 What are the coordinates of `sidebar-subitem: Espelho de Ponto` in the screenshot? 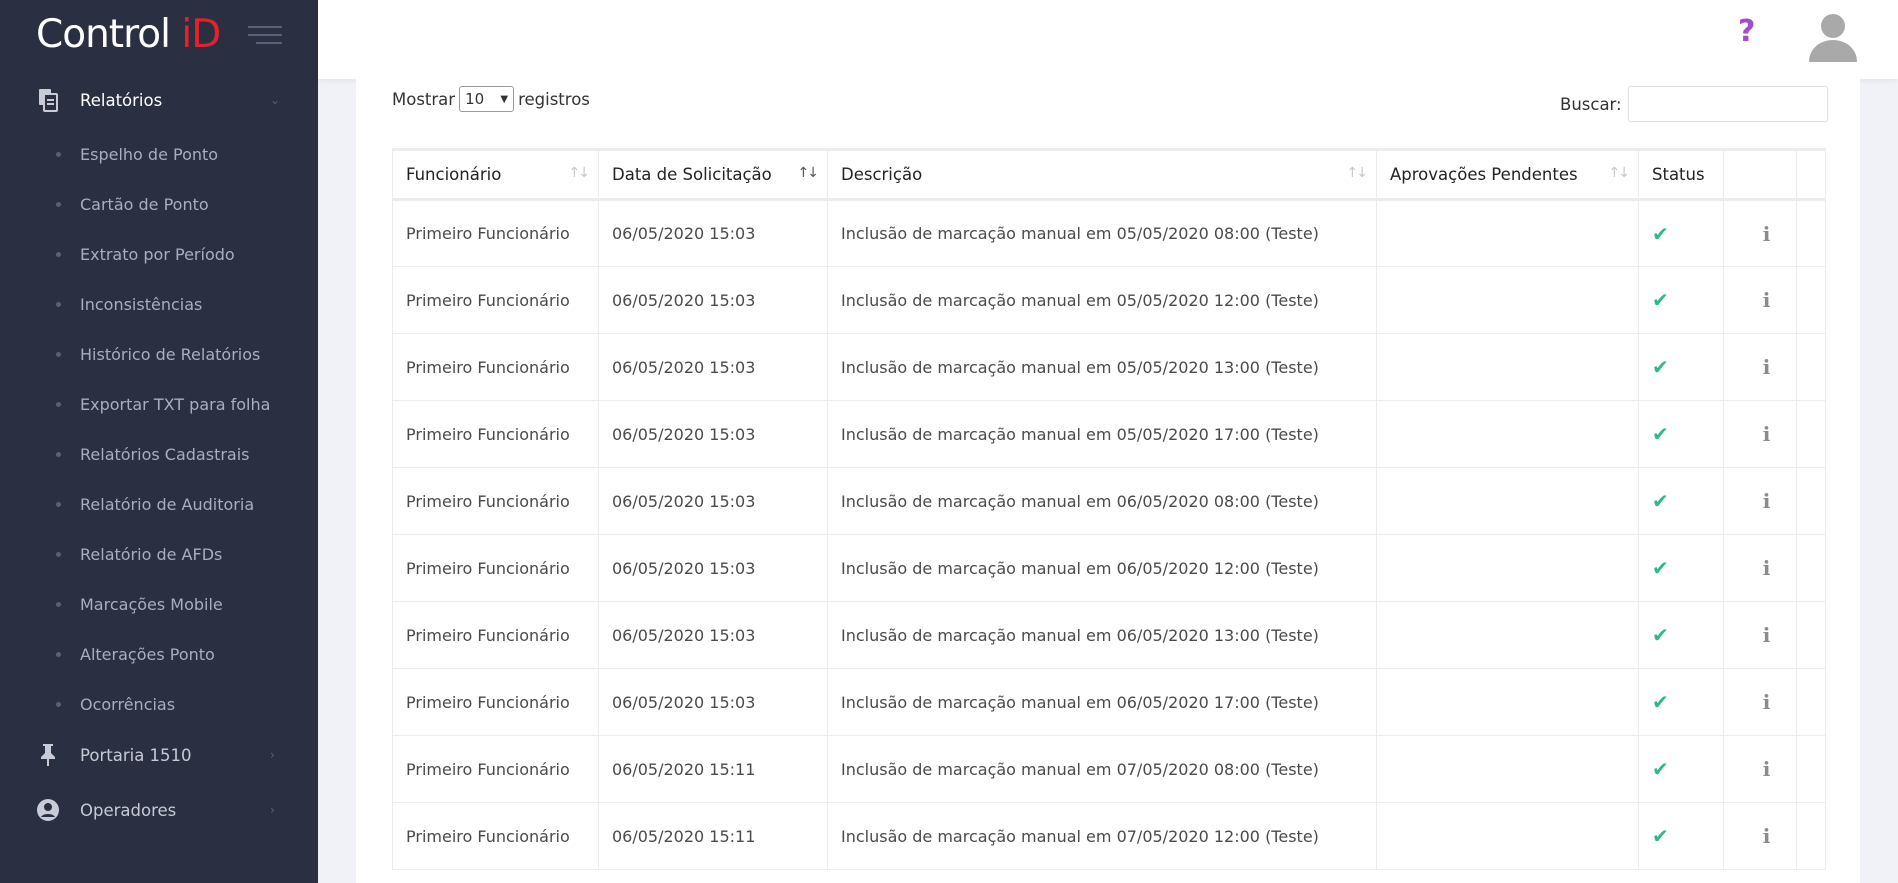 It's located at (159, 154).